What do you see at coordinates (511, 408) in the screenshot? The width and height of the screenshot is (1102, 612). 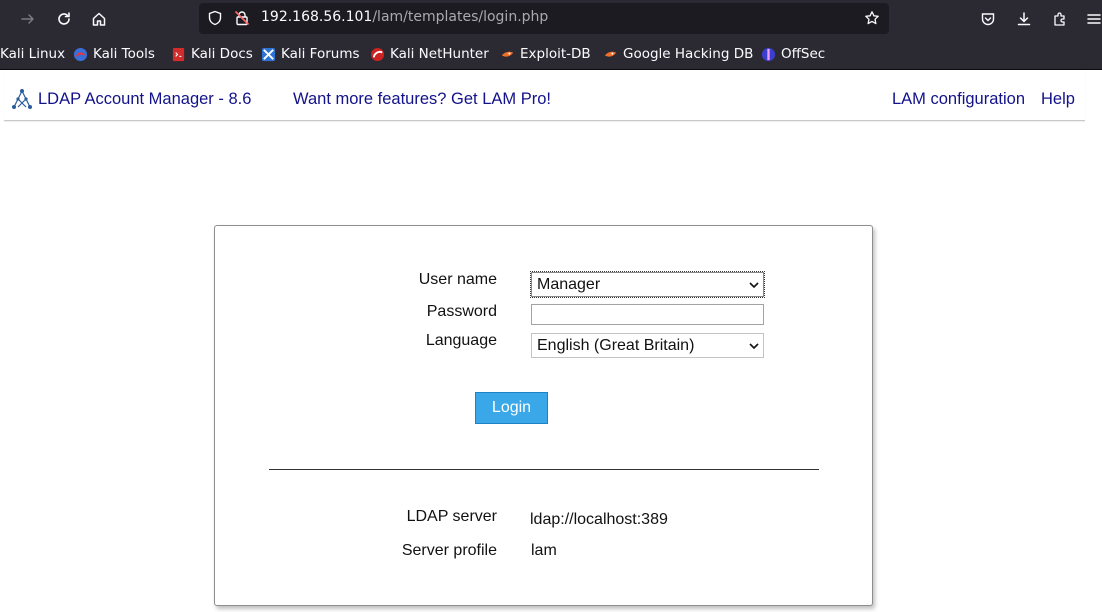 I see `login-button: Login` at bounding box center [511, 408].